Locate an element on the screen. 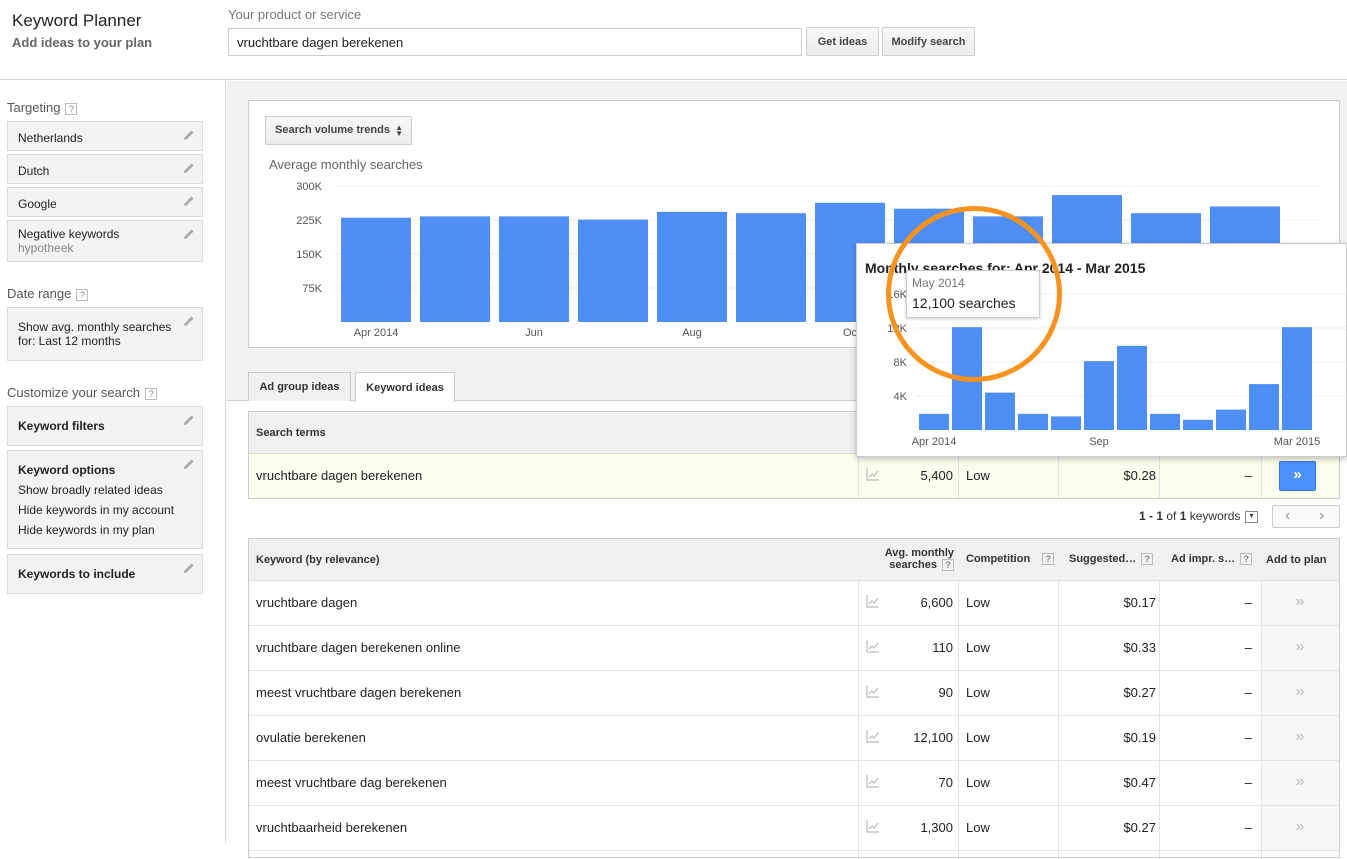 The image size is (1347, 859). sidebar-targeting-language: Dutch is located at coordinates (105, 169).